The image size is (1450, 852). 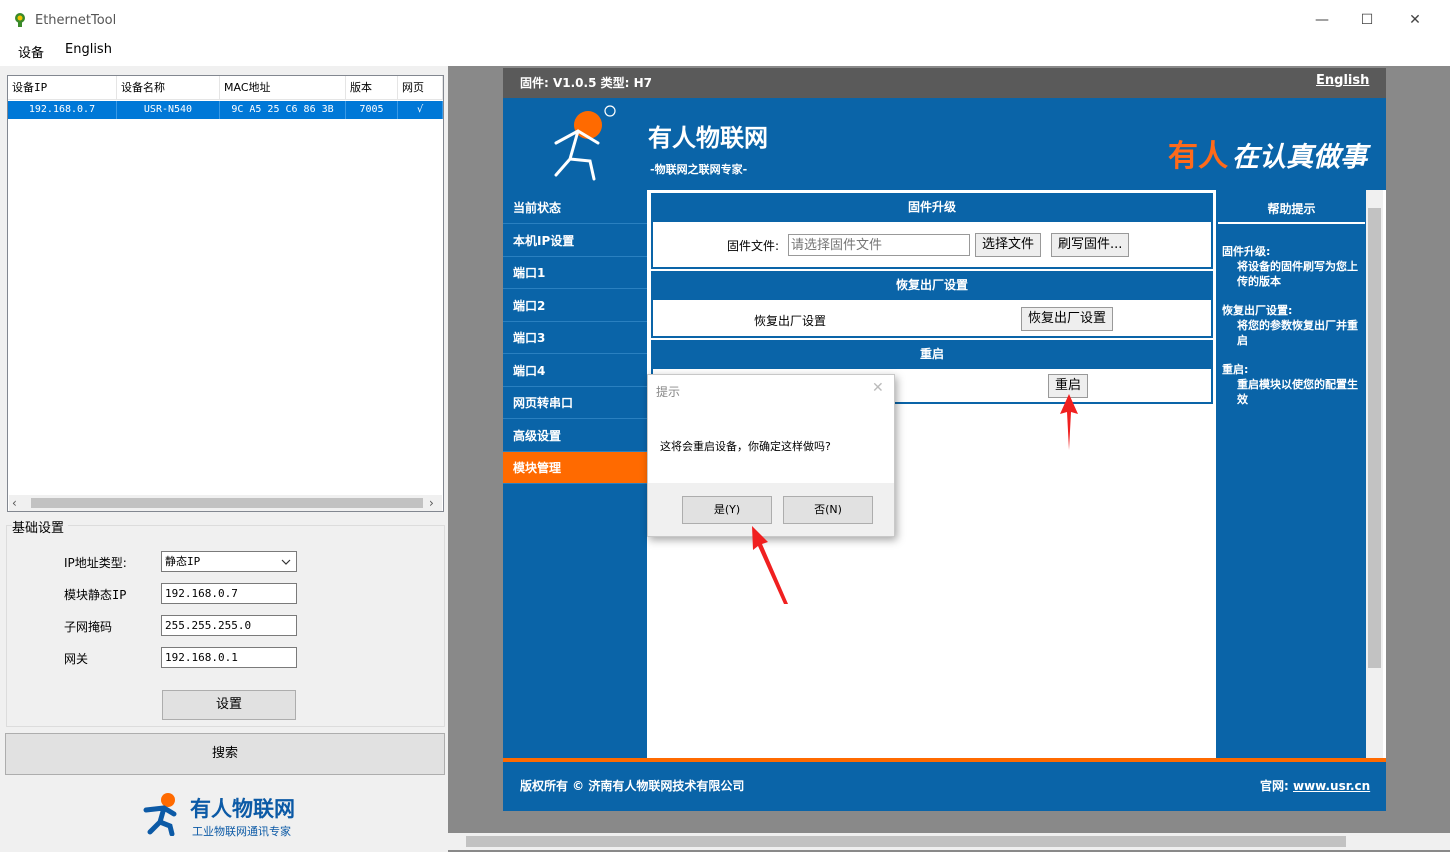 I want to click on official-site-link: www.usr.cn, so click(x=1331, y=786).